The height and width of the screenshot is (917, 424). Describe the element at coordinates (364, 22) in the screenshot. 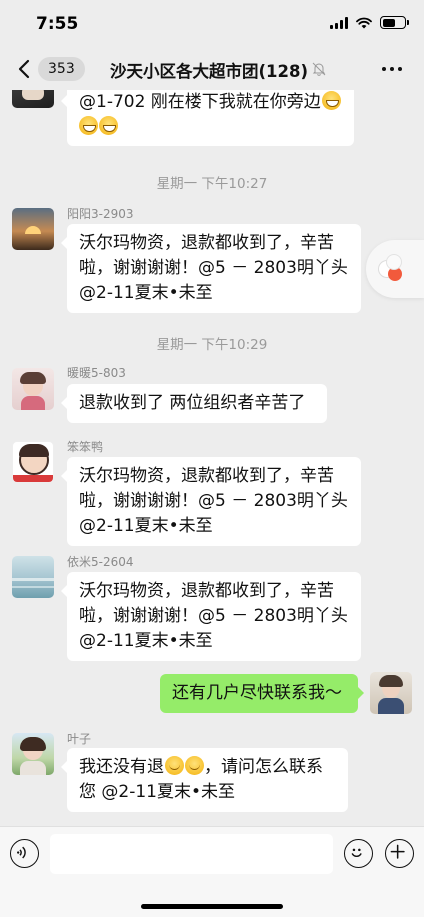

I see `wifi-icon` at that location.